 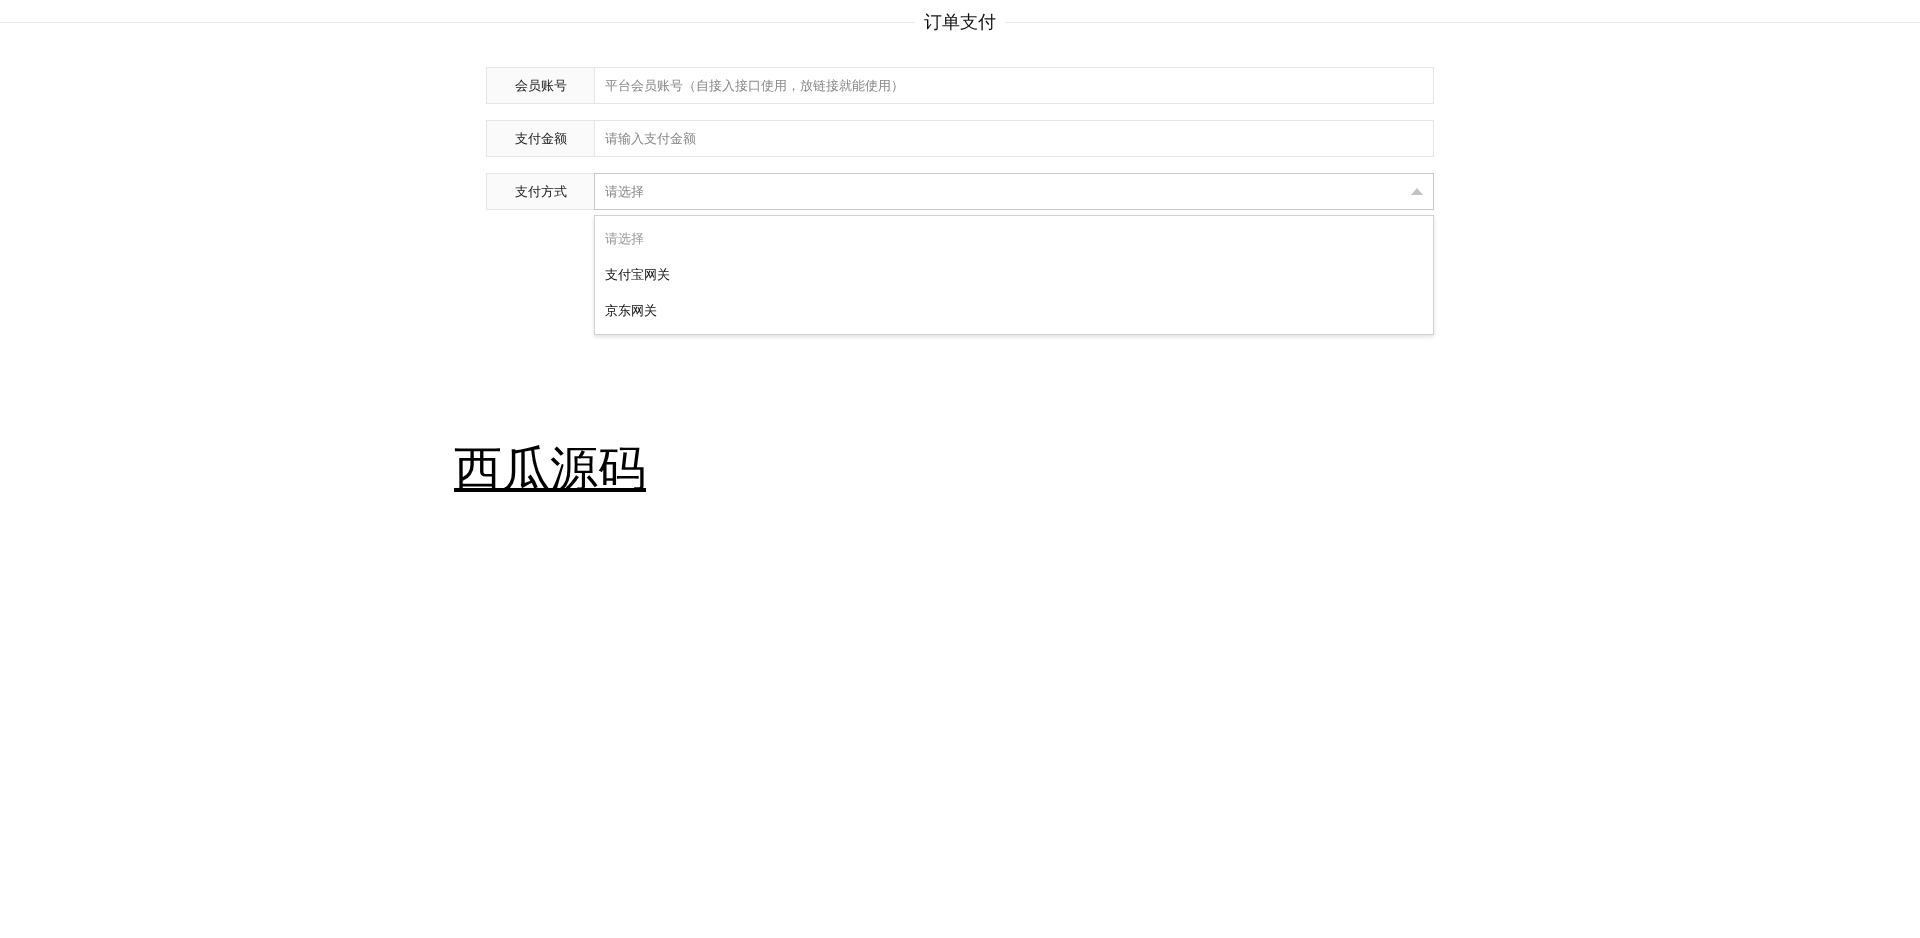 I want to click on field-label: 支付方式, so click(x=540, y=191).